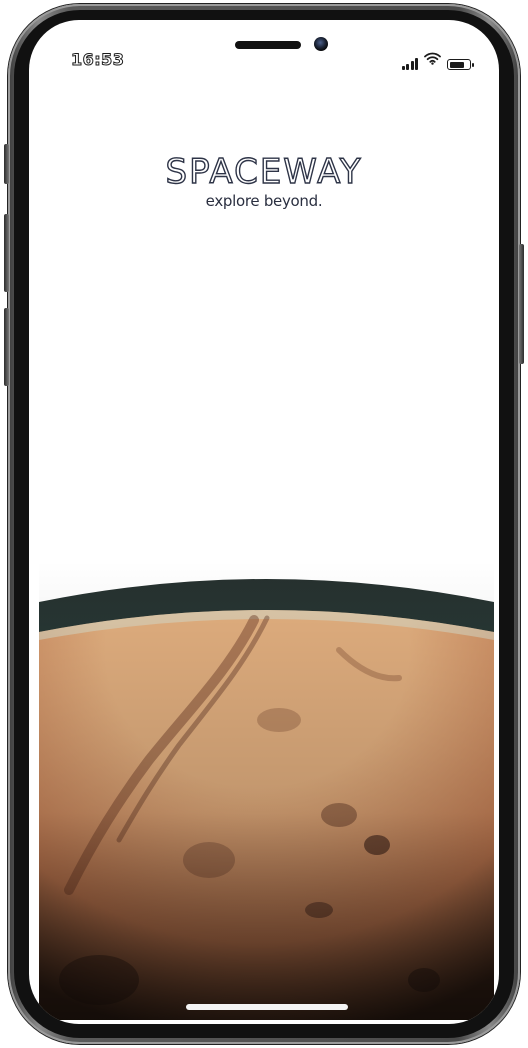  I want to click on battery-icon, so click(460, 64).